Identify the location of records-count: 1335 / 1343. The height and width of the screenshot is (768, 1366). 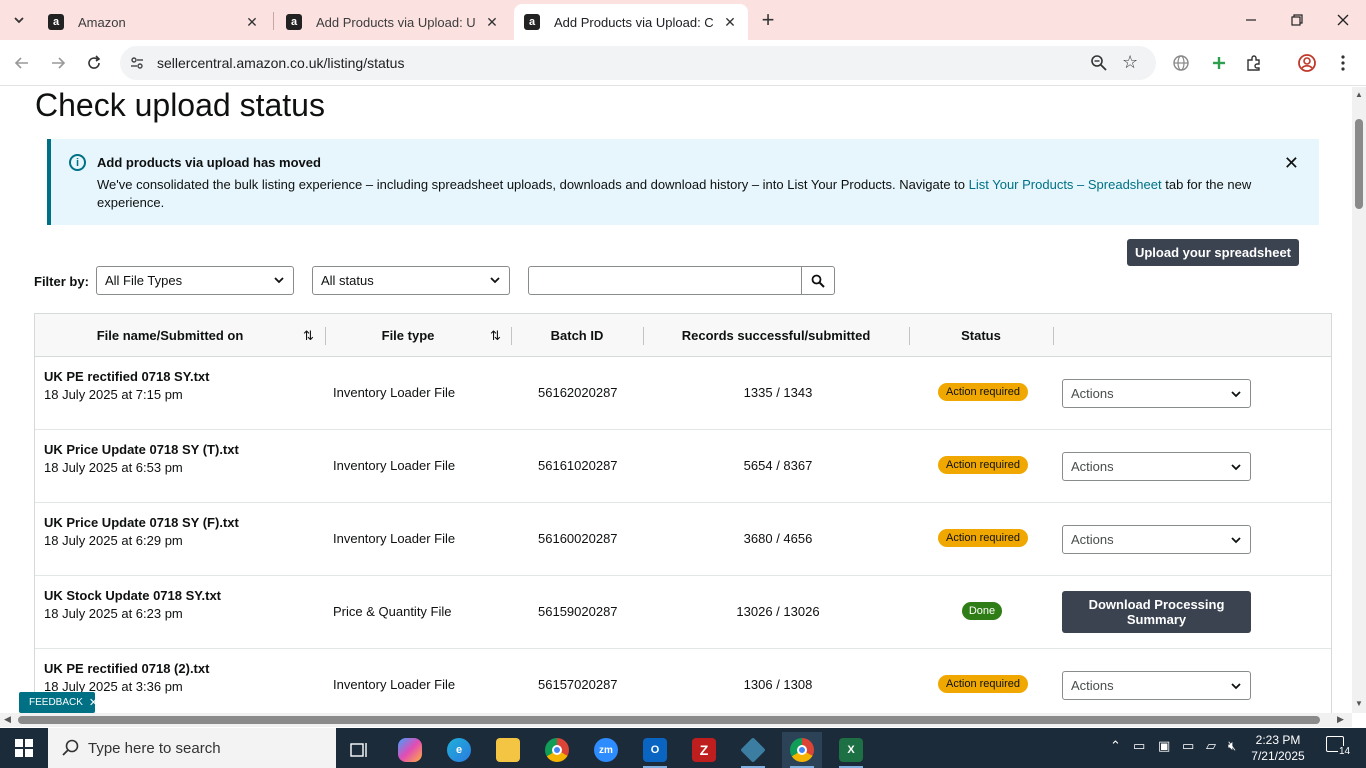
(778, 392).